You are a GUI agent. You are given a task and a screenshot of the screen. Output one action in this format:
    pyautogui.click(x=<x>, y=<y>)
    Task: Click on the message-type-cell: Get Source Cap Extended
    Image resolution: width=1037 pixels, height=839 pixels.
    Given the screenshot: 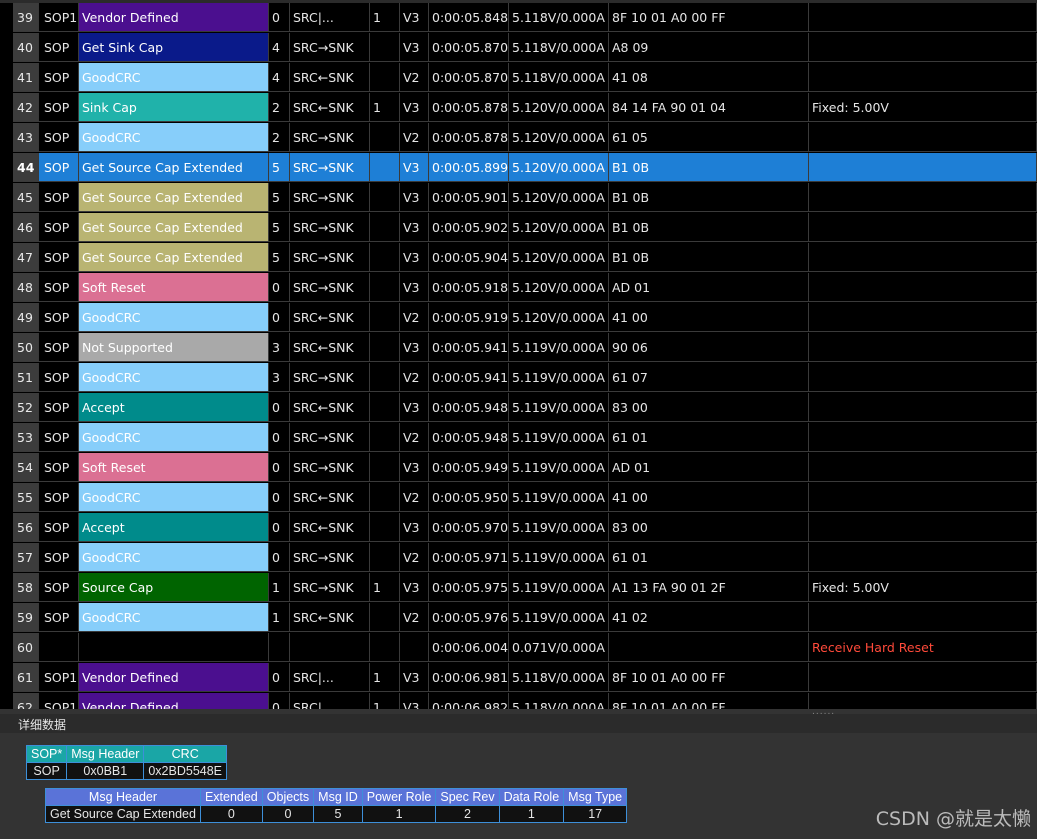 What is the action you would take?
    pyautogui.click(x=174, y=227)
    